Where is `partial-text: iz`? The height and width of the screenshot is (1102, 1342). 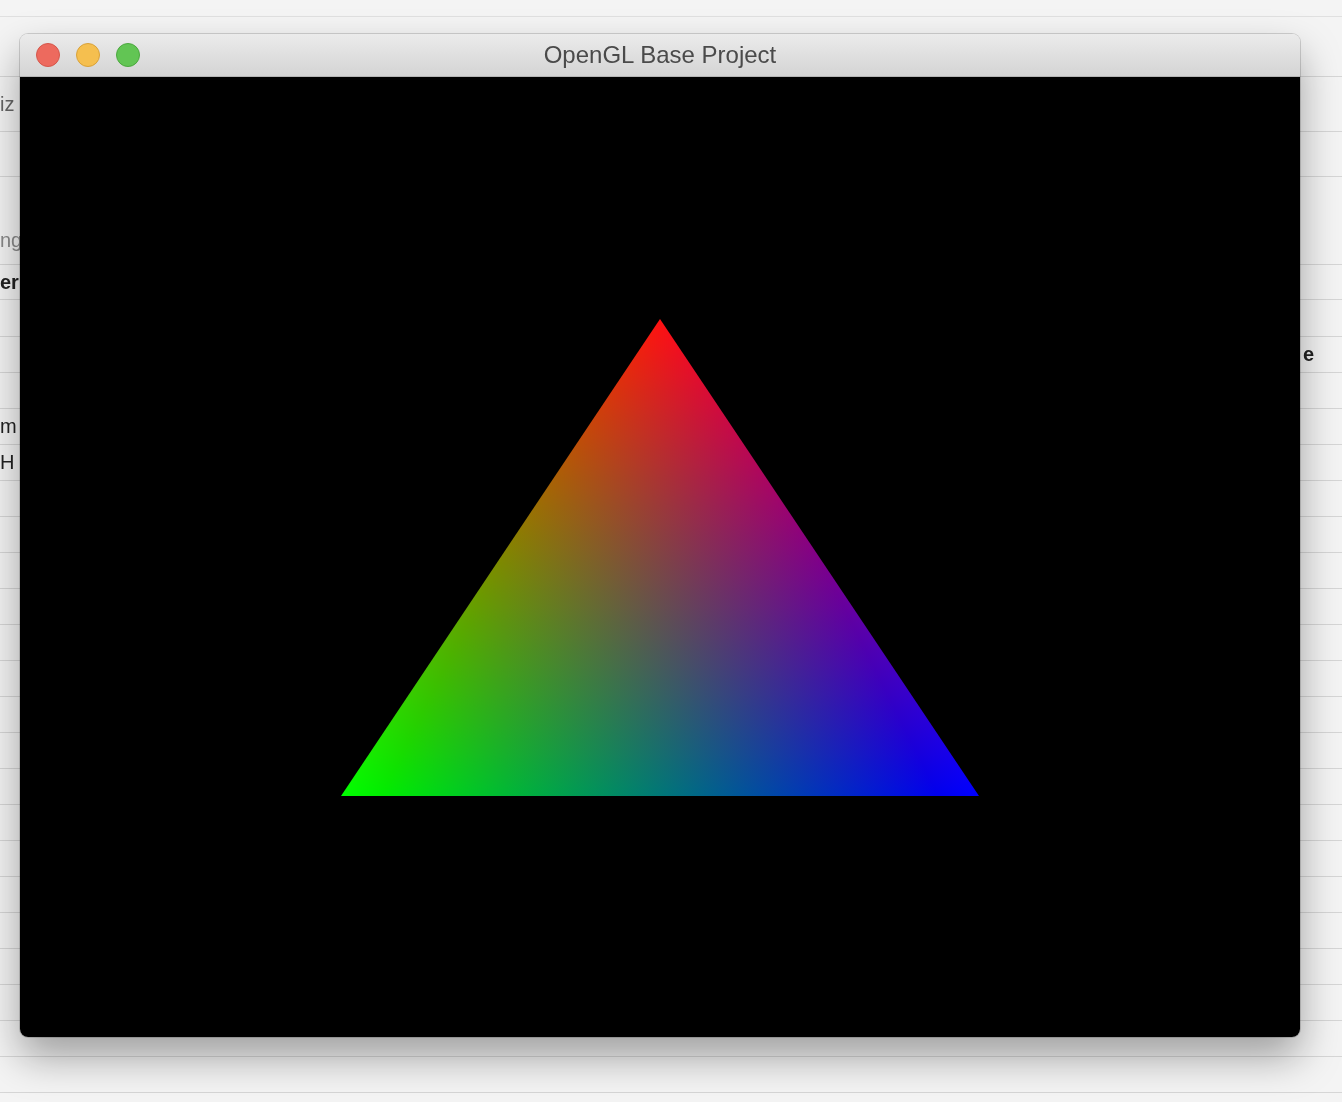 partial-text: iz is located at coordinates (7, 104).